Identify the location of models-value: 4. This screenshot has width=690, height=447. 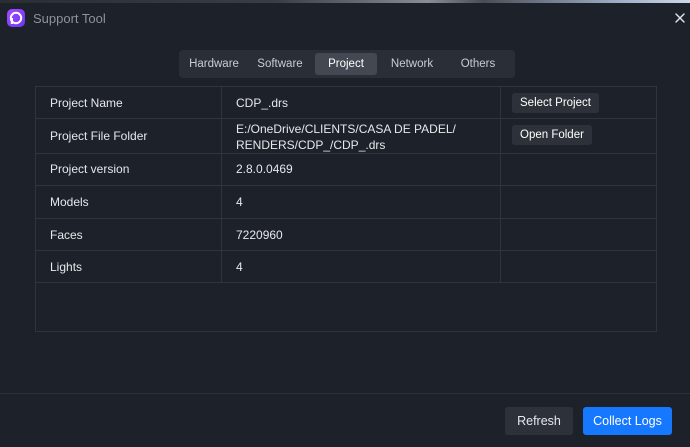
(239, 202).